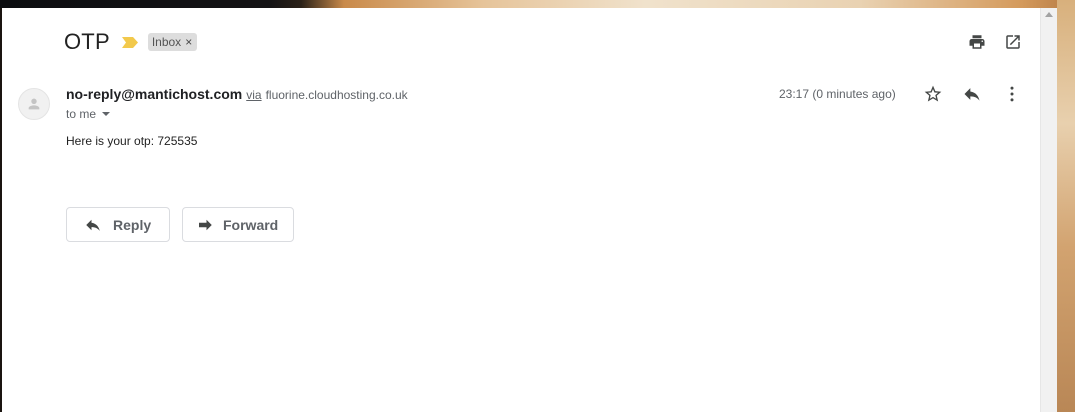 The height and width of the screenshot is (412, 1075). I want to click on print-button, so click(977, 42).